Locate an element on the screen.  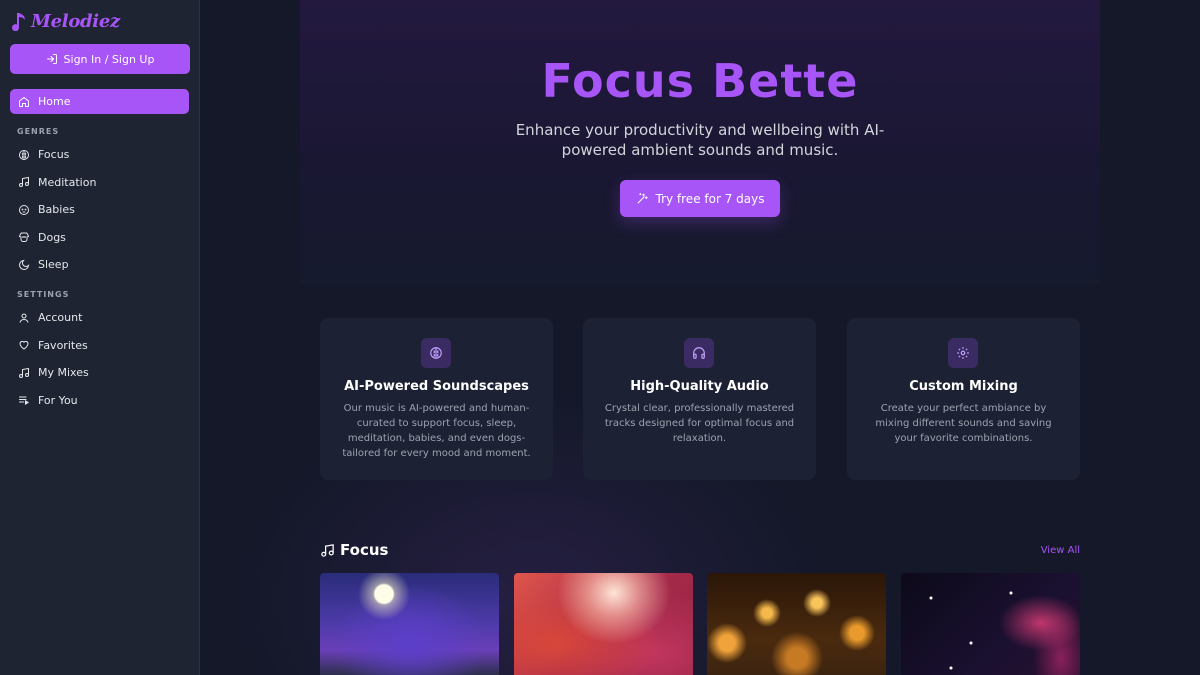
sidebar-item-sleep: Sleep is located at coordinates (99, 264).